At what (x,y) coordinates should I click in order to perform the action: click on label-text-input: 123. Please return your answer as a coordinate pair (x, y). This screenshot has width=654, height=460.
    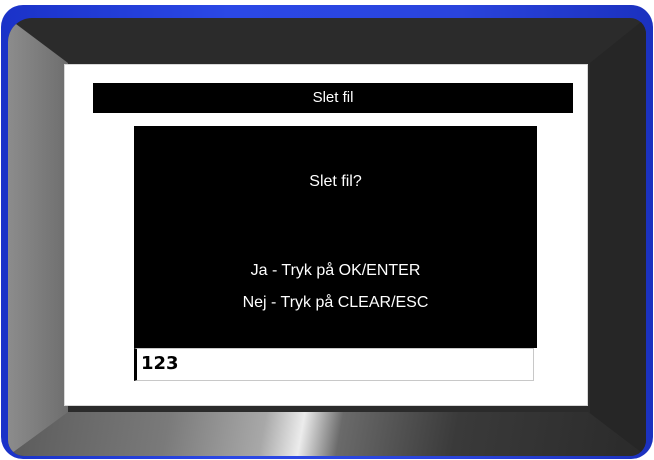
    Looking at the image, I should click on (334, 364).